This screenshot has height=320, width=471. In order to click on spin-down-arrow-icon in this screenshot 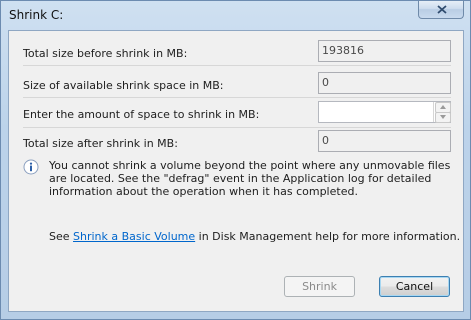, I will do `click(443, 117)`.